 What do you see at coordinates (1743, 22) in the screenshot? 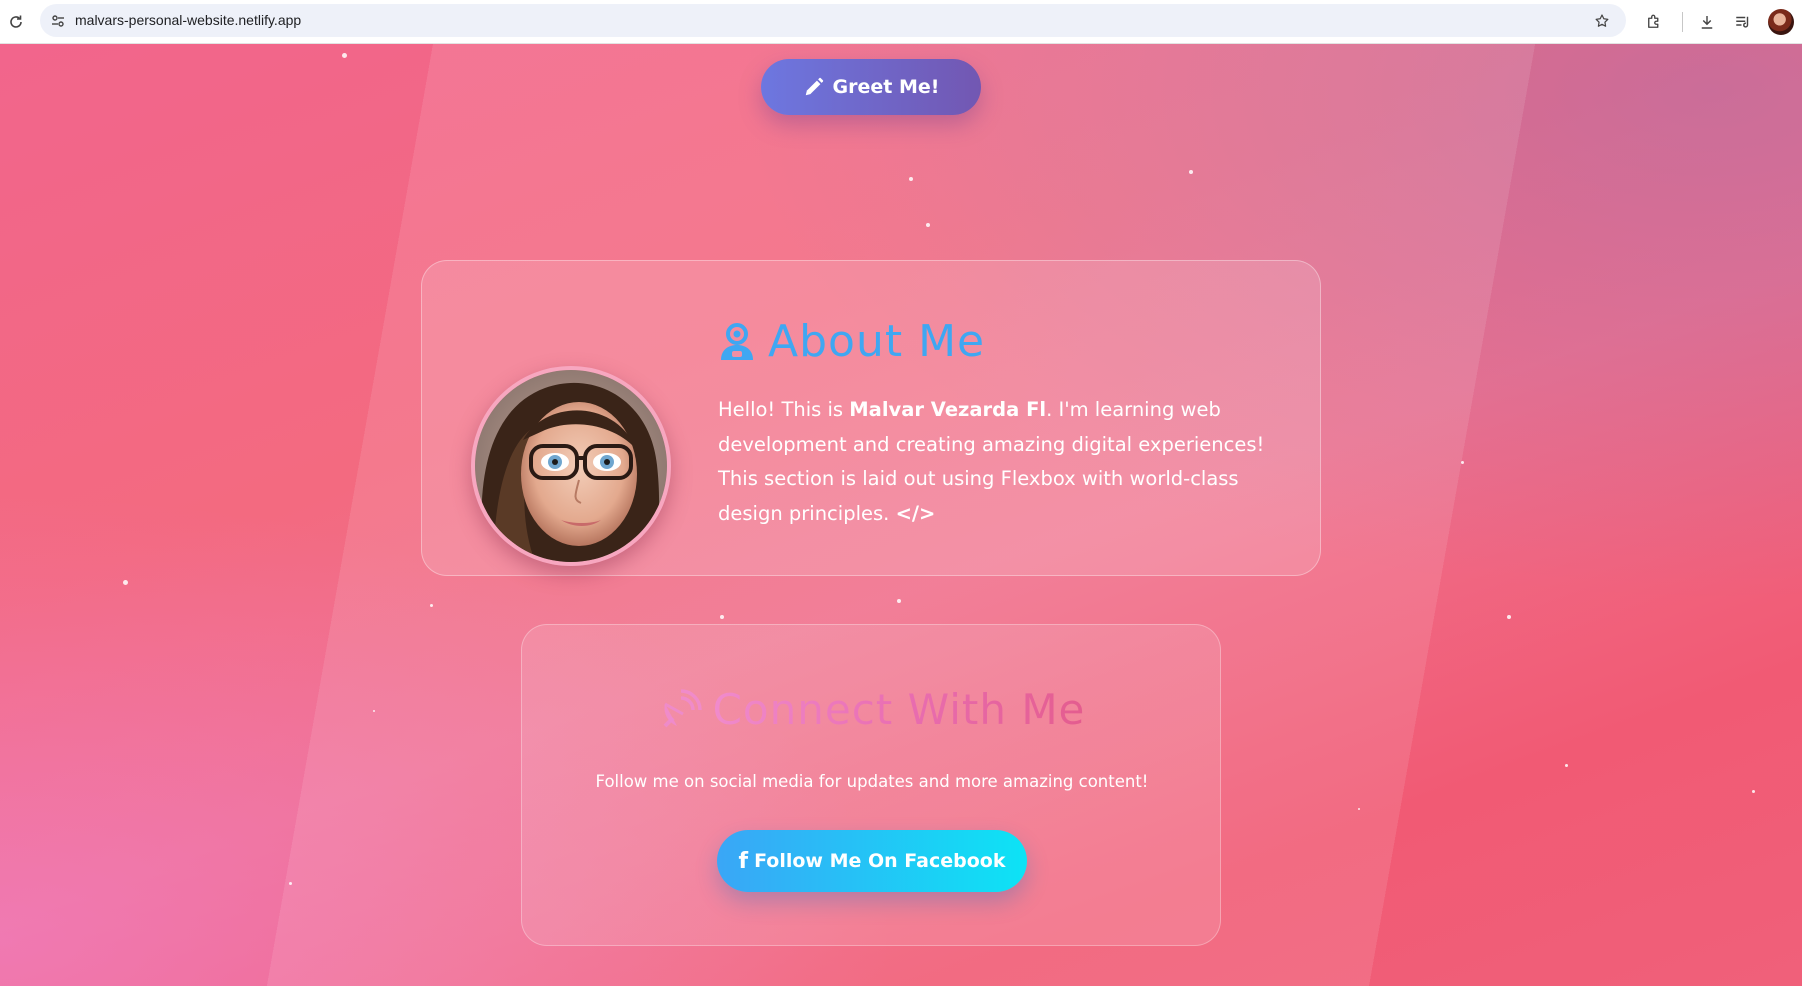
I see `media-controls-icon` at bounding box center [1743, 22].